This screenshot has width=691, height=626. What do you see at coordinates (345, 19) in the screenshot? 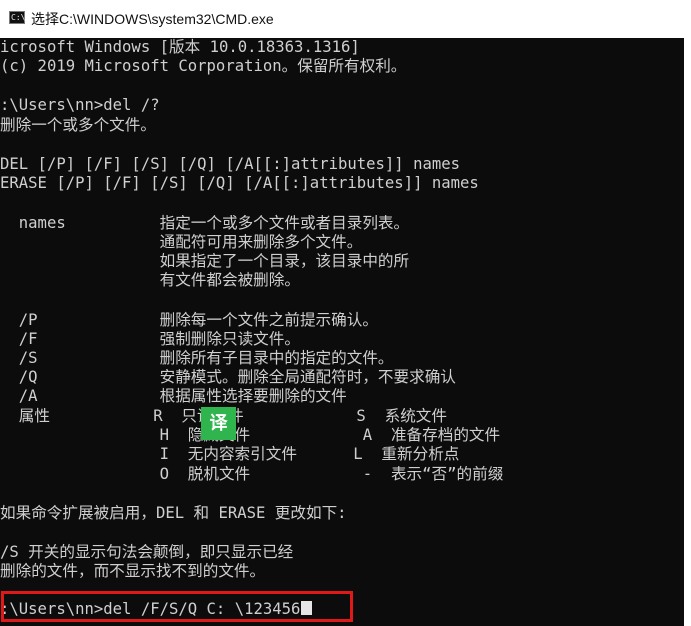
I see `title-bar: C:\ 选择C:\WINDOWS\system32\CMD.exe` at bounding box center [345, 19].